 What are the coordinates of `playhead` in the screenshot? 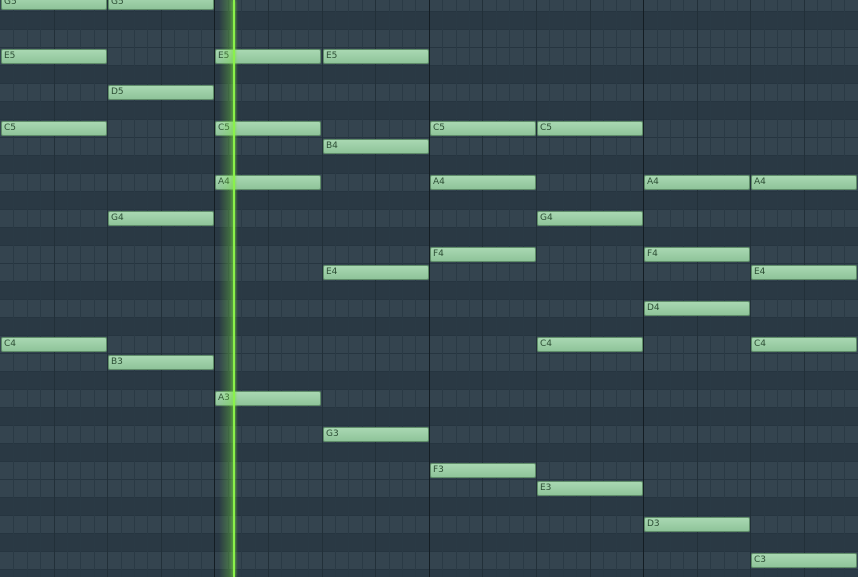 It's located at (234, 288).